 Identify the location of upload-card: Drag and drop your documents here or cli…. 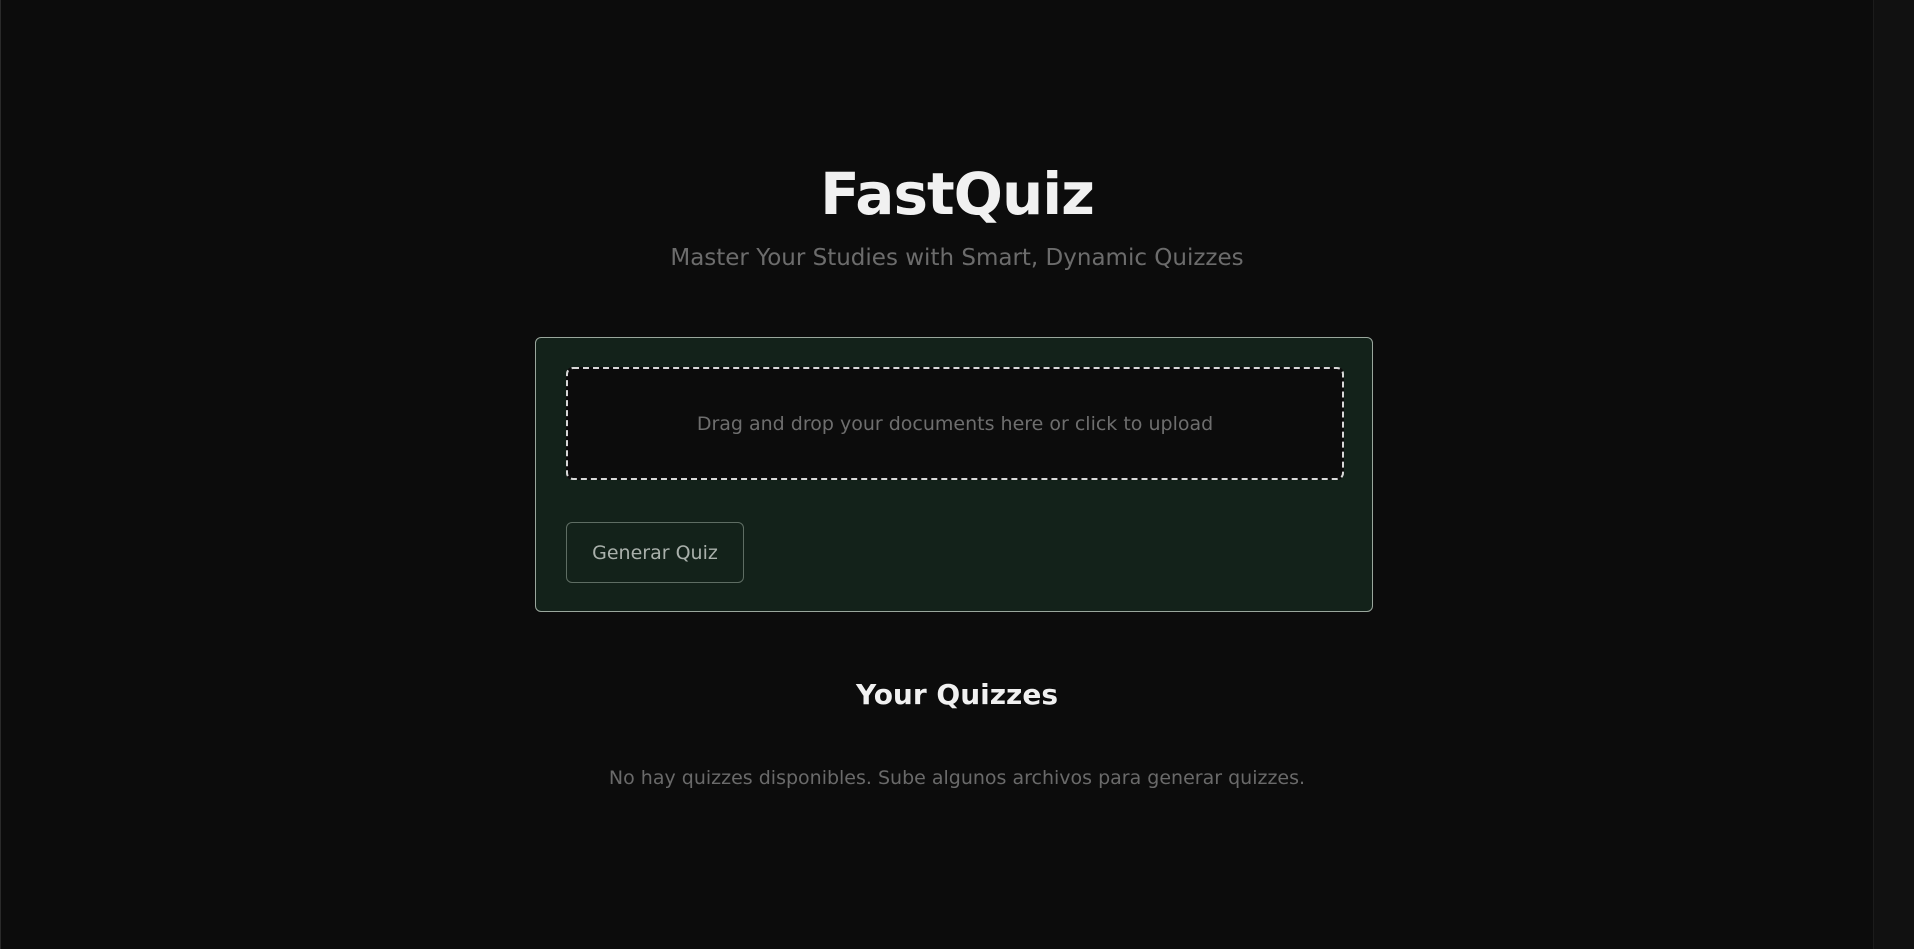
(954, 474).